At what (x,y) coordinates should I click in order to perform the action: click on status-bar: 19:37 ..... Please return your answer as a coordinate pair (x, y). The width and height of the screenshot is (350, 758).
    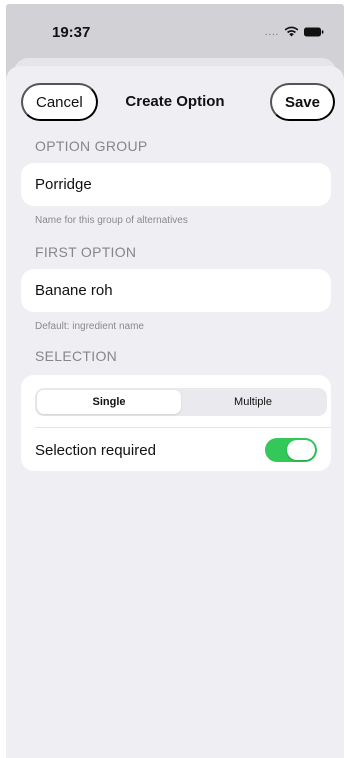
    Looking at the image, I should click on (175, 32).